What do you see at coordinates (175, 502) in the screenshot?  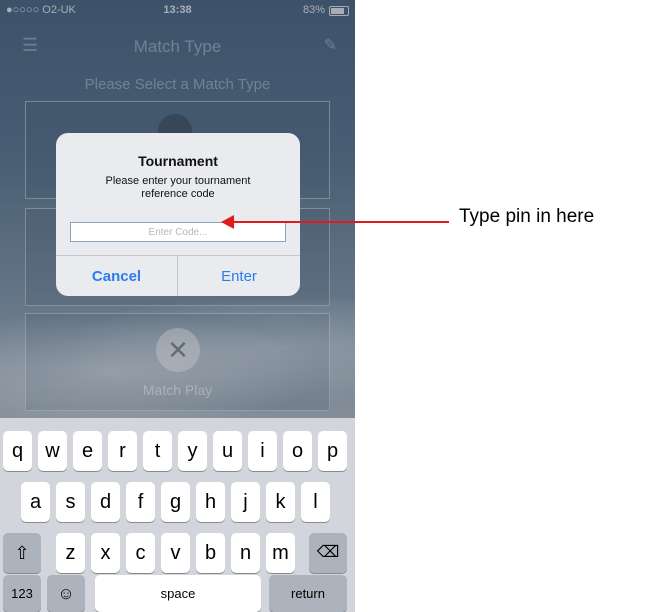 I see `key-g: g` at bounding box center [175, 502].